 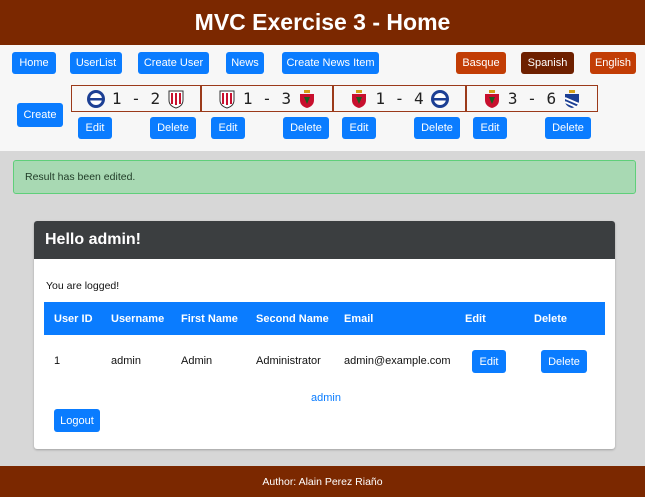 What do you see at coordinates (397, 361) in the screenshot?
I see `cell-email: admin@example.com` at bounding box center [397, 361].